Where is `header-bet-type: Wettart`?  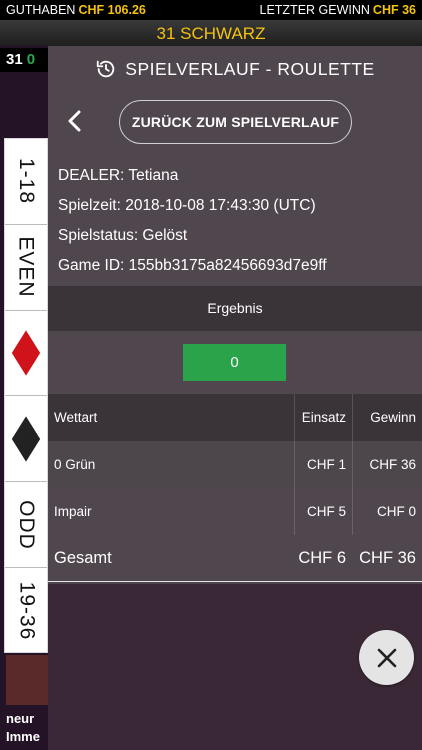
header-bet-type: Wettart is located at coordinates (76, 417).